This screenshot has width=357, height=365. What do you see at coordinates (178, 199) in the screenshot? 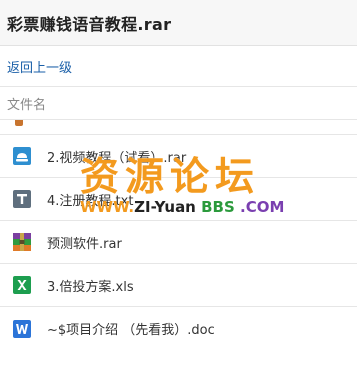
I see `file-row: 4.注册教程.txt` at bounding box center [178, 199].